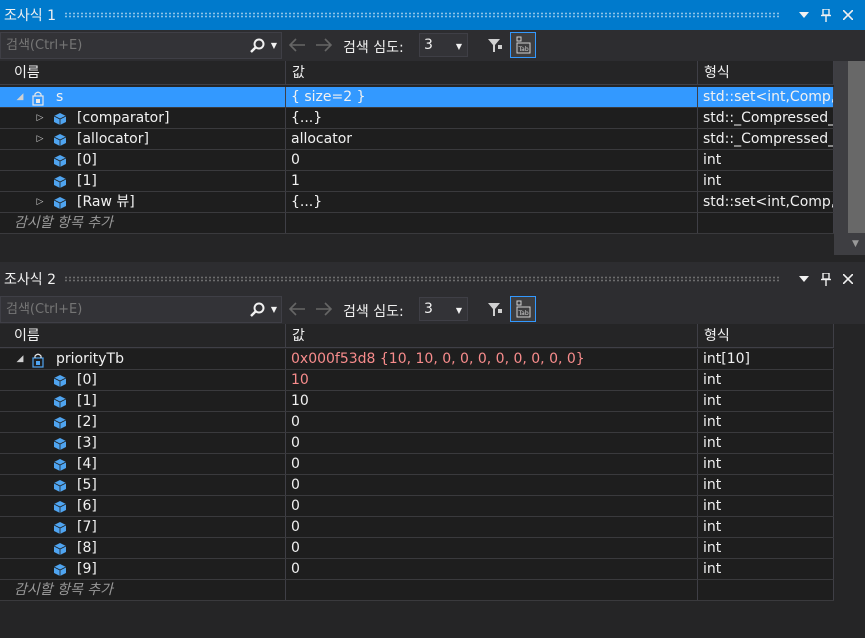  I want to click on watch2-drag-grip, so click(422, 279).